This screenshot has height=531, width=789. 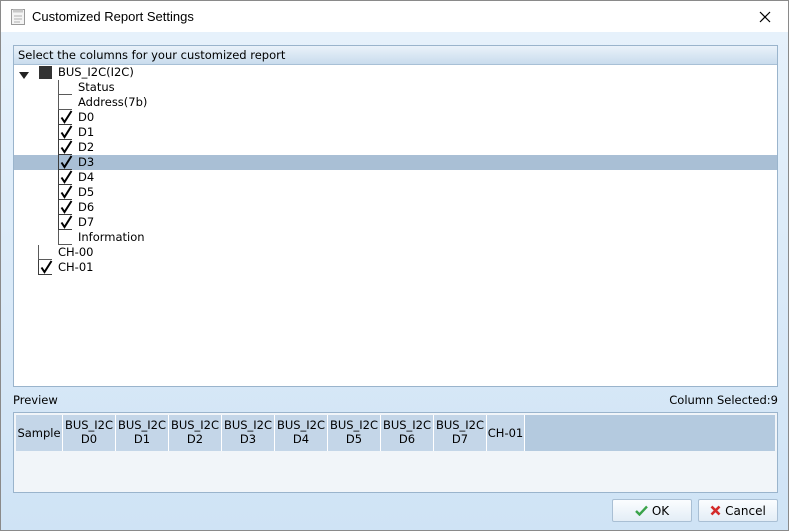 I want to click on tree-item-label: D7, so click(x=86, y=222).